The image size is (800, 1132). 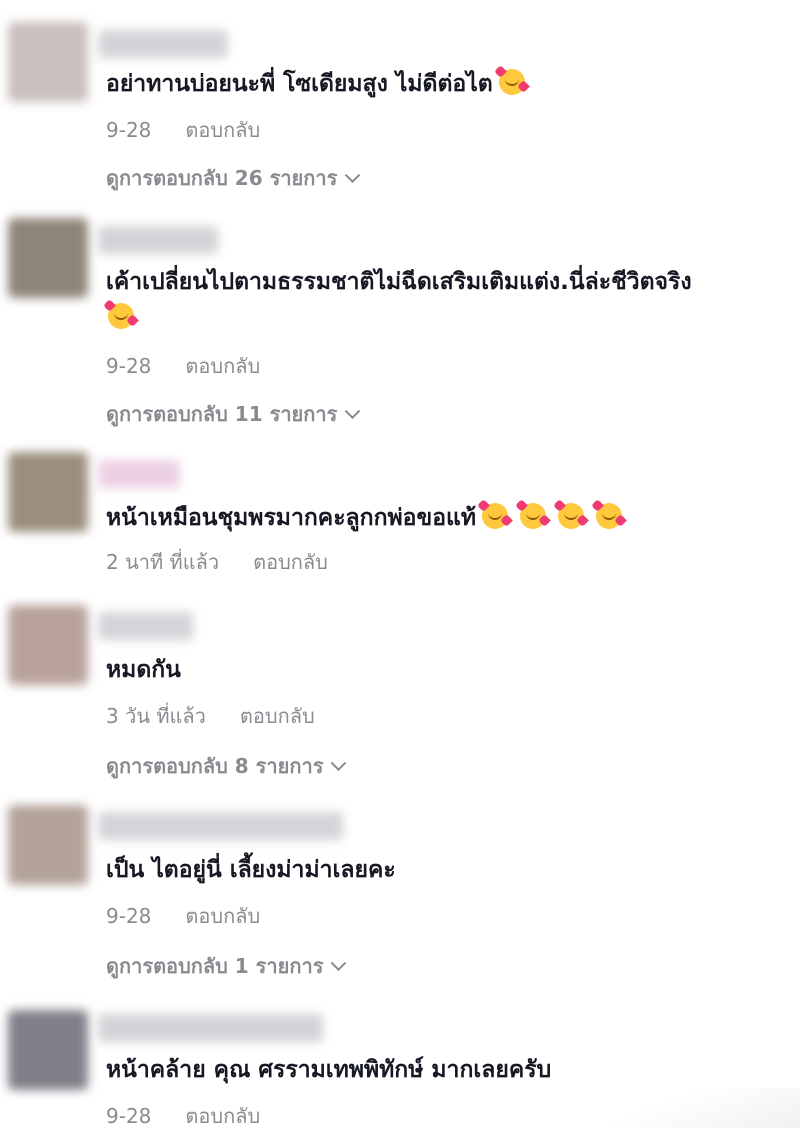 I want to click on comment-time: 2 นาที ที่แล้ว, so click(x=163, y=562).